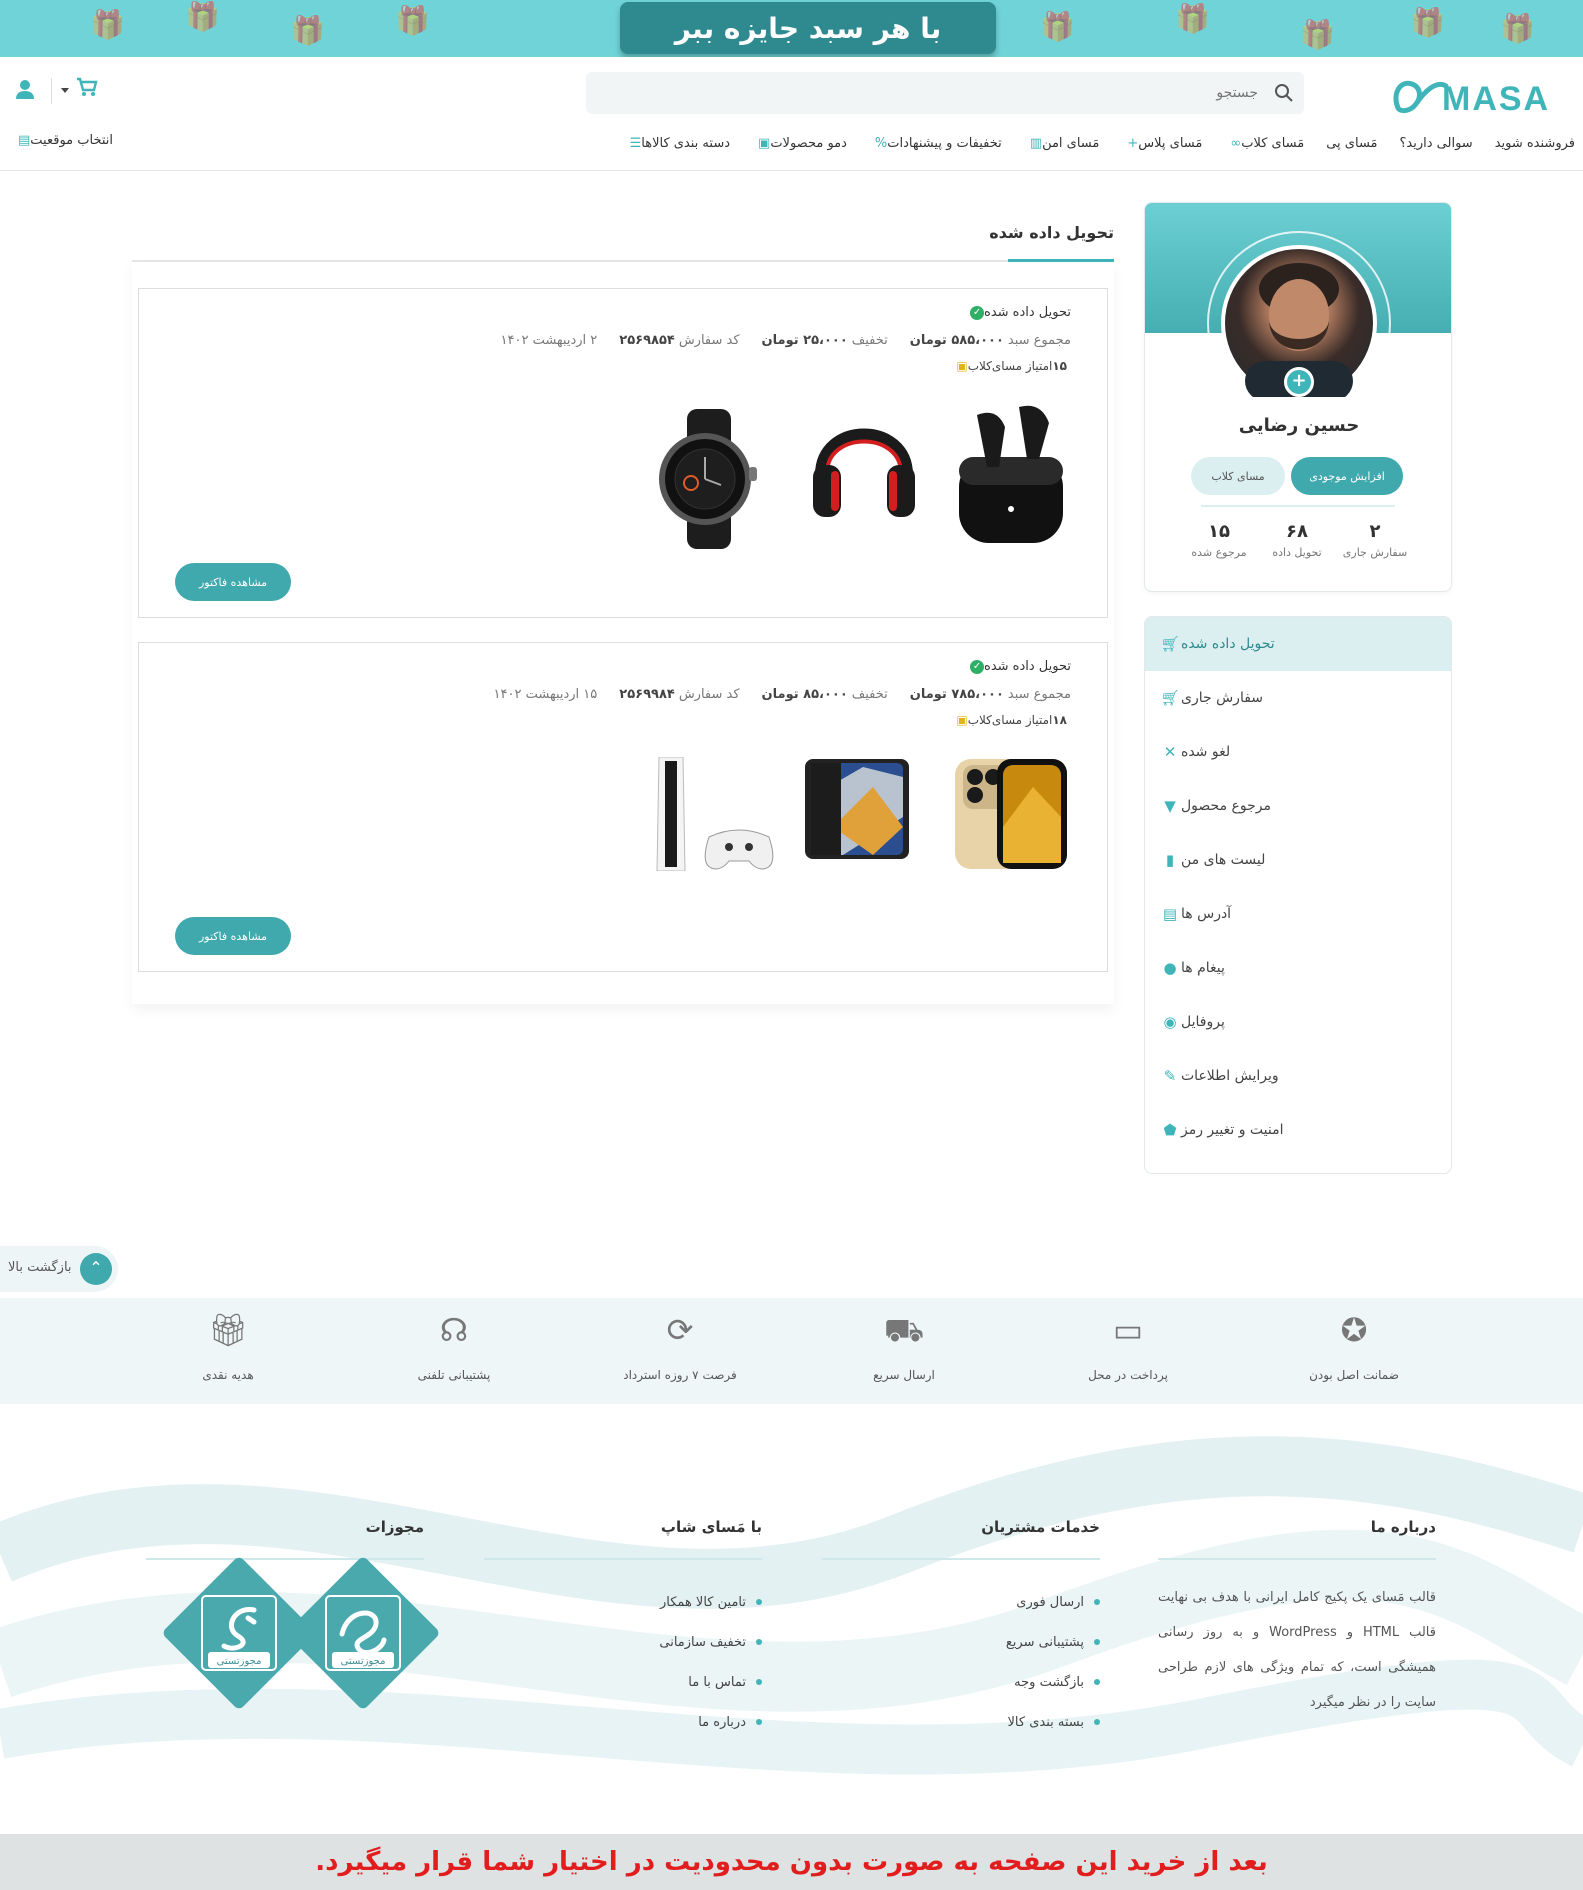 The image size is (1583, 1890). Describe the element at coordinates (40, 1267) in the screenshot. I see `back-to-top-label: بازگشت بالا` at that location.